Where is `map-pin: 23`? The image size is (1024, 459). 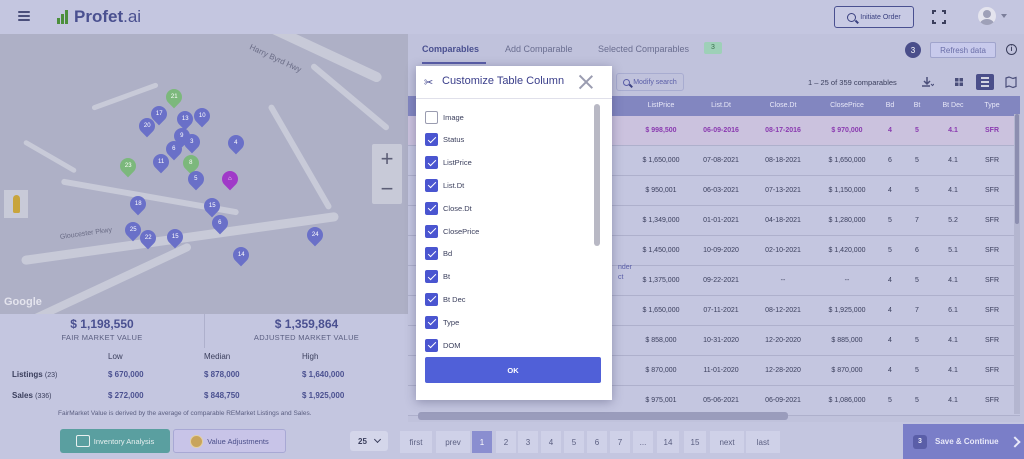
map-pin: 23 is located at coordinates (128, 166).